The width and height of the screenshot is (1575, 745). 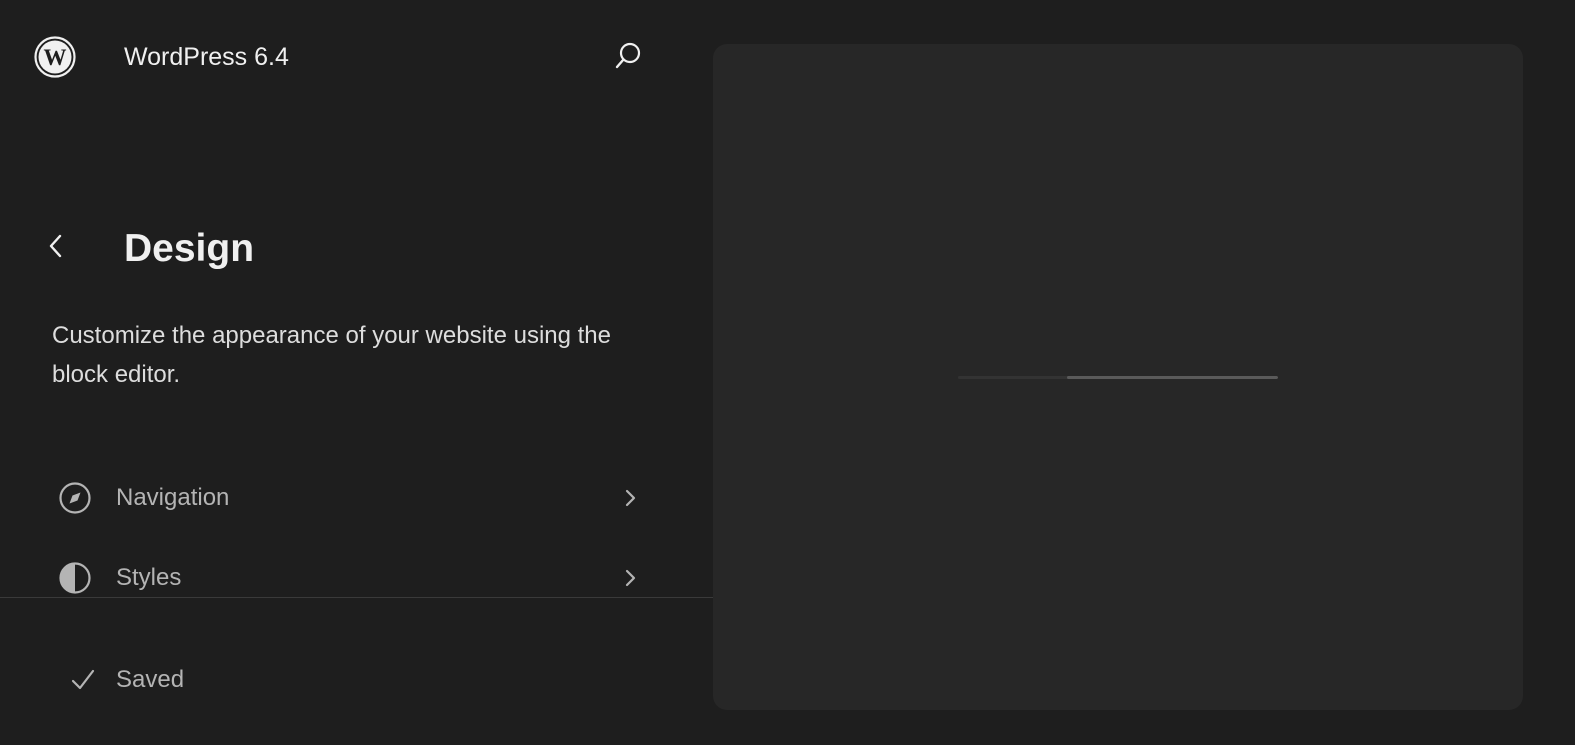 I want to click on loading-progress-bar, so click(x=1118, y=377).